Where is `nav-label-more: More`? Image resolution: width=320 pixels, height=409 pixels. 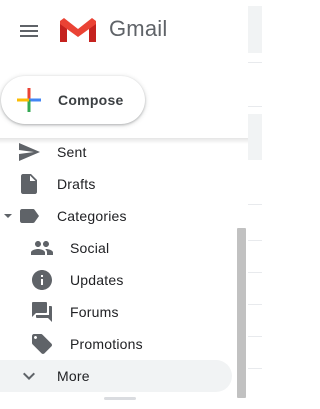
nav-label-more: More is located at coordinates (73, 376).